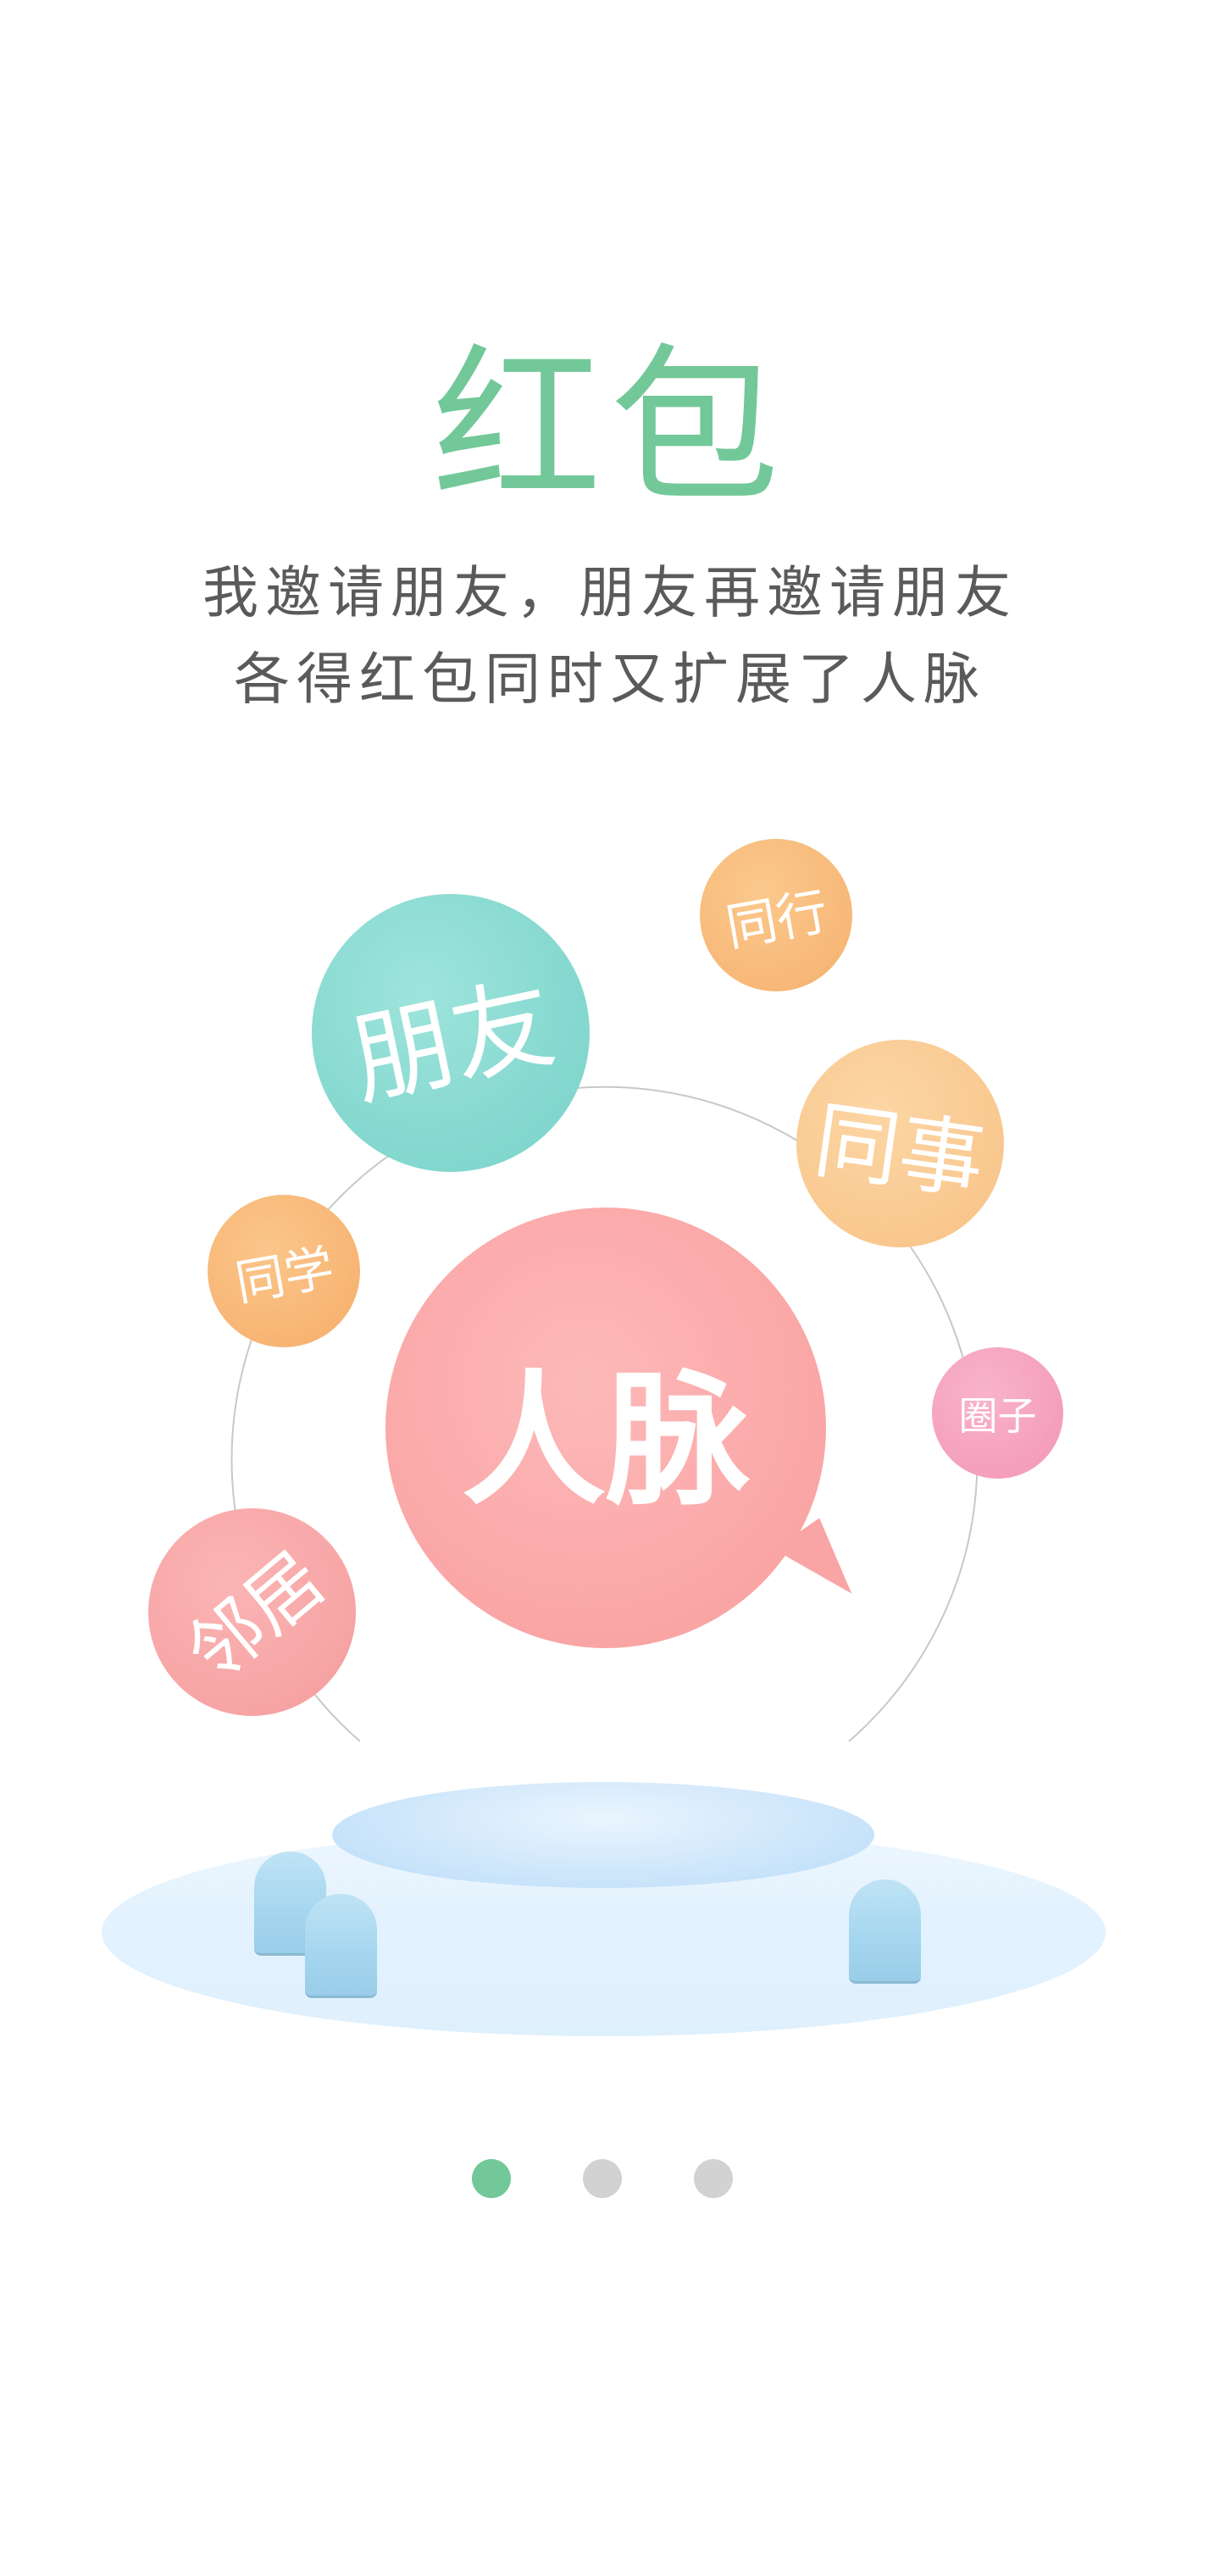  Describe the element at coordinates (609, 427) in the screenshot. I see `page-title: 红包` at that location.